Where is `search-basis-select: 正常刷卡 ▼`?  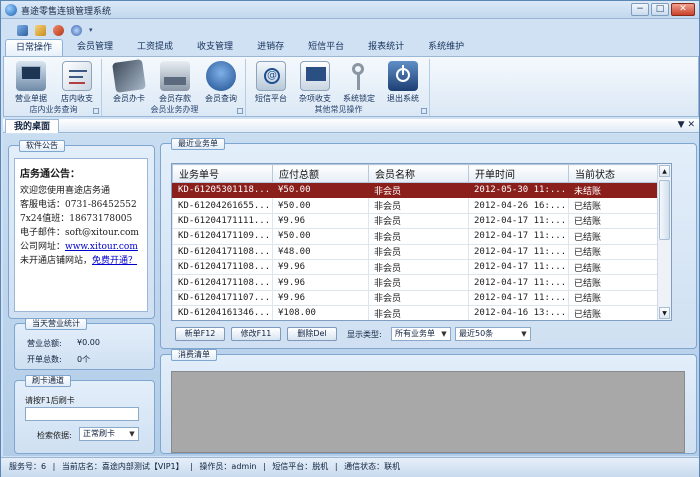
search-basis-select: 正常刷卡 ▼ is located at coordinates (109, 434).